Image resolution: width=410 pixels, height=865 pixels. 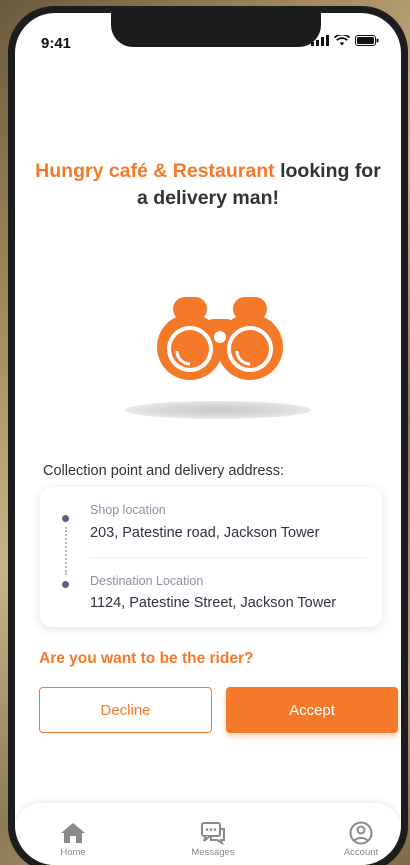 I want to click on restaurant-name: Hungry café & Restaurant, so click(x=155, y=171).